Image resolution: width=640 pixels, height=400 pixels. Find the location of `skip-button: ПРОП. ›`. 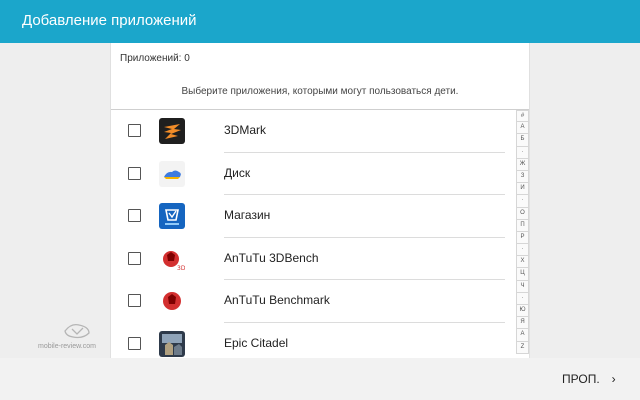

skip-button: ПРОП. › is located at coordinates (589, 379).